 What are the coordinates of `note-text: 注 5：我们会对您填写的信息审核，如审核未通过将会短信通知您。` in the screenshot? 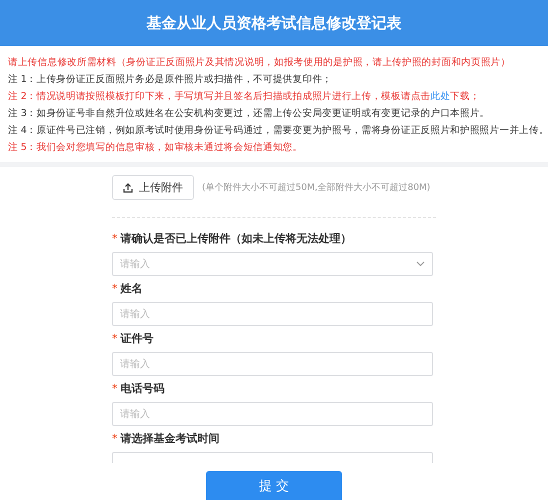 It's located at (156, 148).